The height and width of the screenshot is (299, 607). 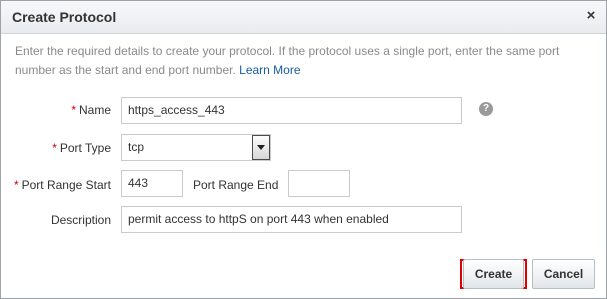 What do you see at coordinates (80, 220) in the screenshot?
I see `description-label: Description` at bounding box center [80, 220].